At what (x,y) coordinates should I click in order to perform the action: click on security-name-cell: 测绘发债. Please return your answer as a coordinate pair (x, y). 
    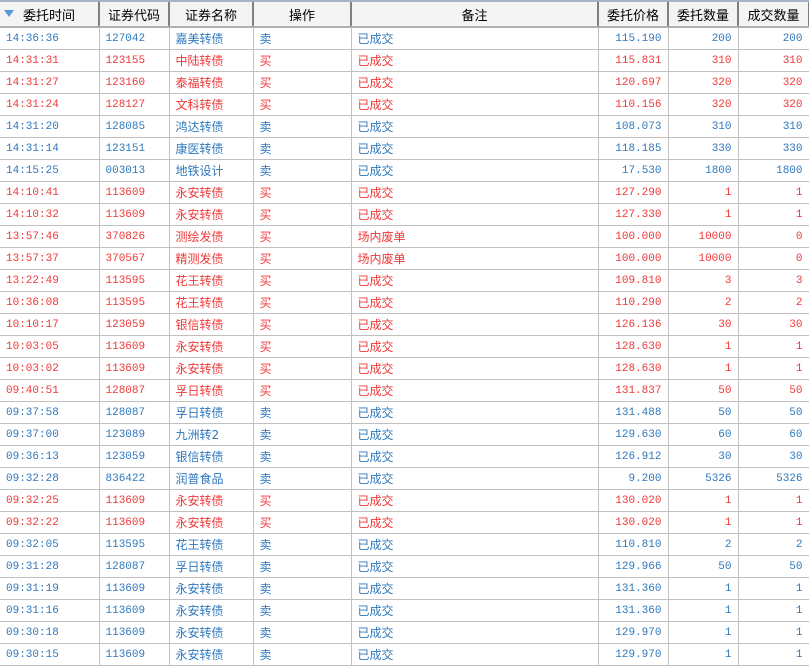
    Looking at the image, I should click on (211, 236).